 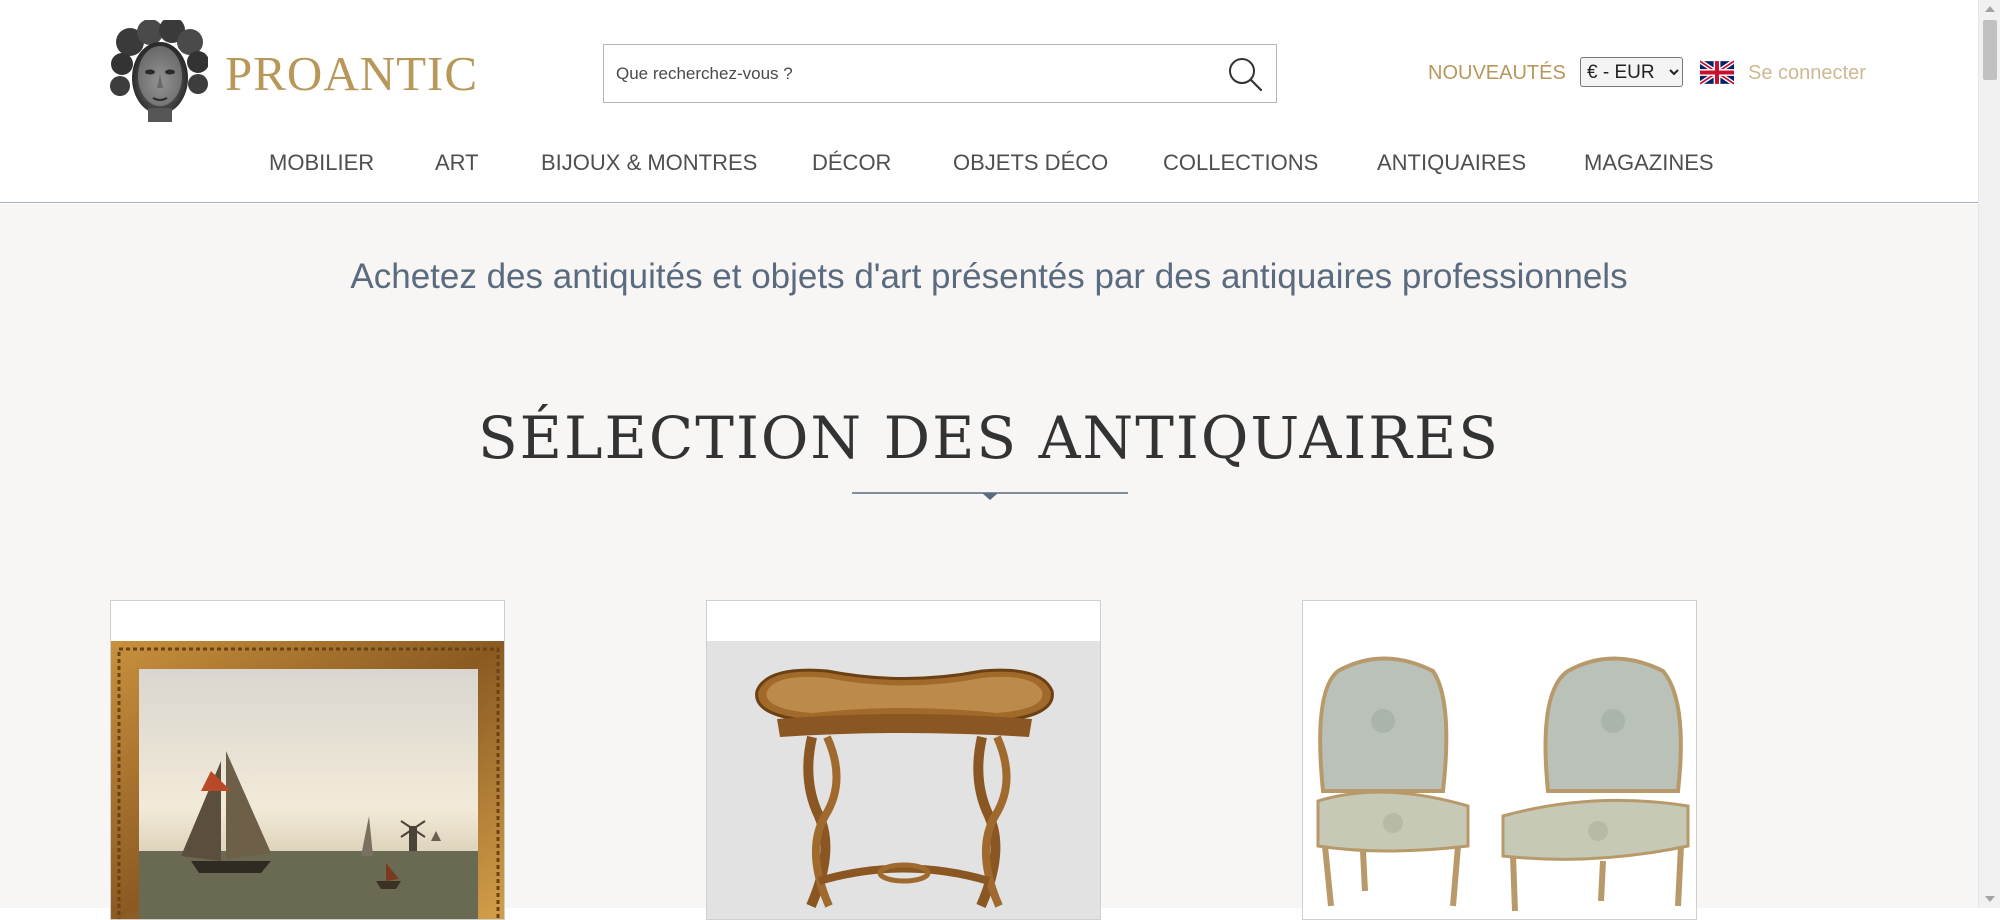 I want to click on chairs-image, so click(x=1499, y=780).